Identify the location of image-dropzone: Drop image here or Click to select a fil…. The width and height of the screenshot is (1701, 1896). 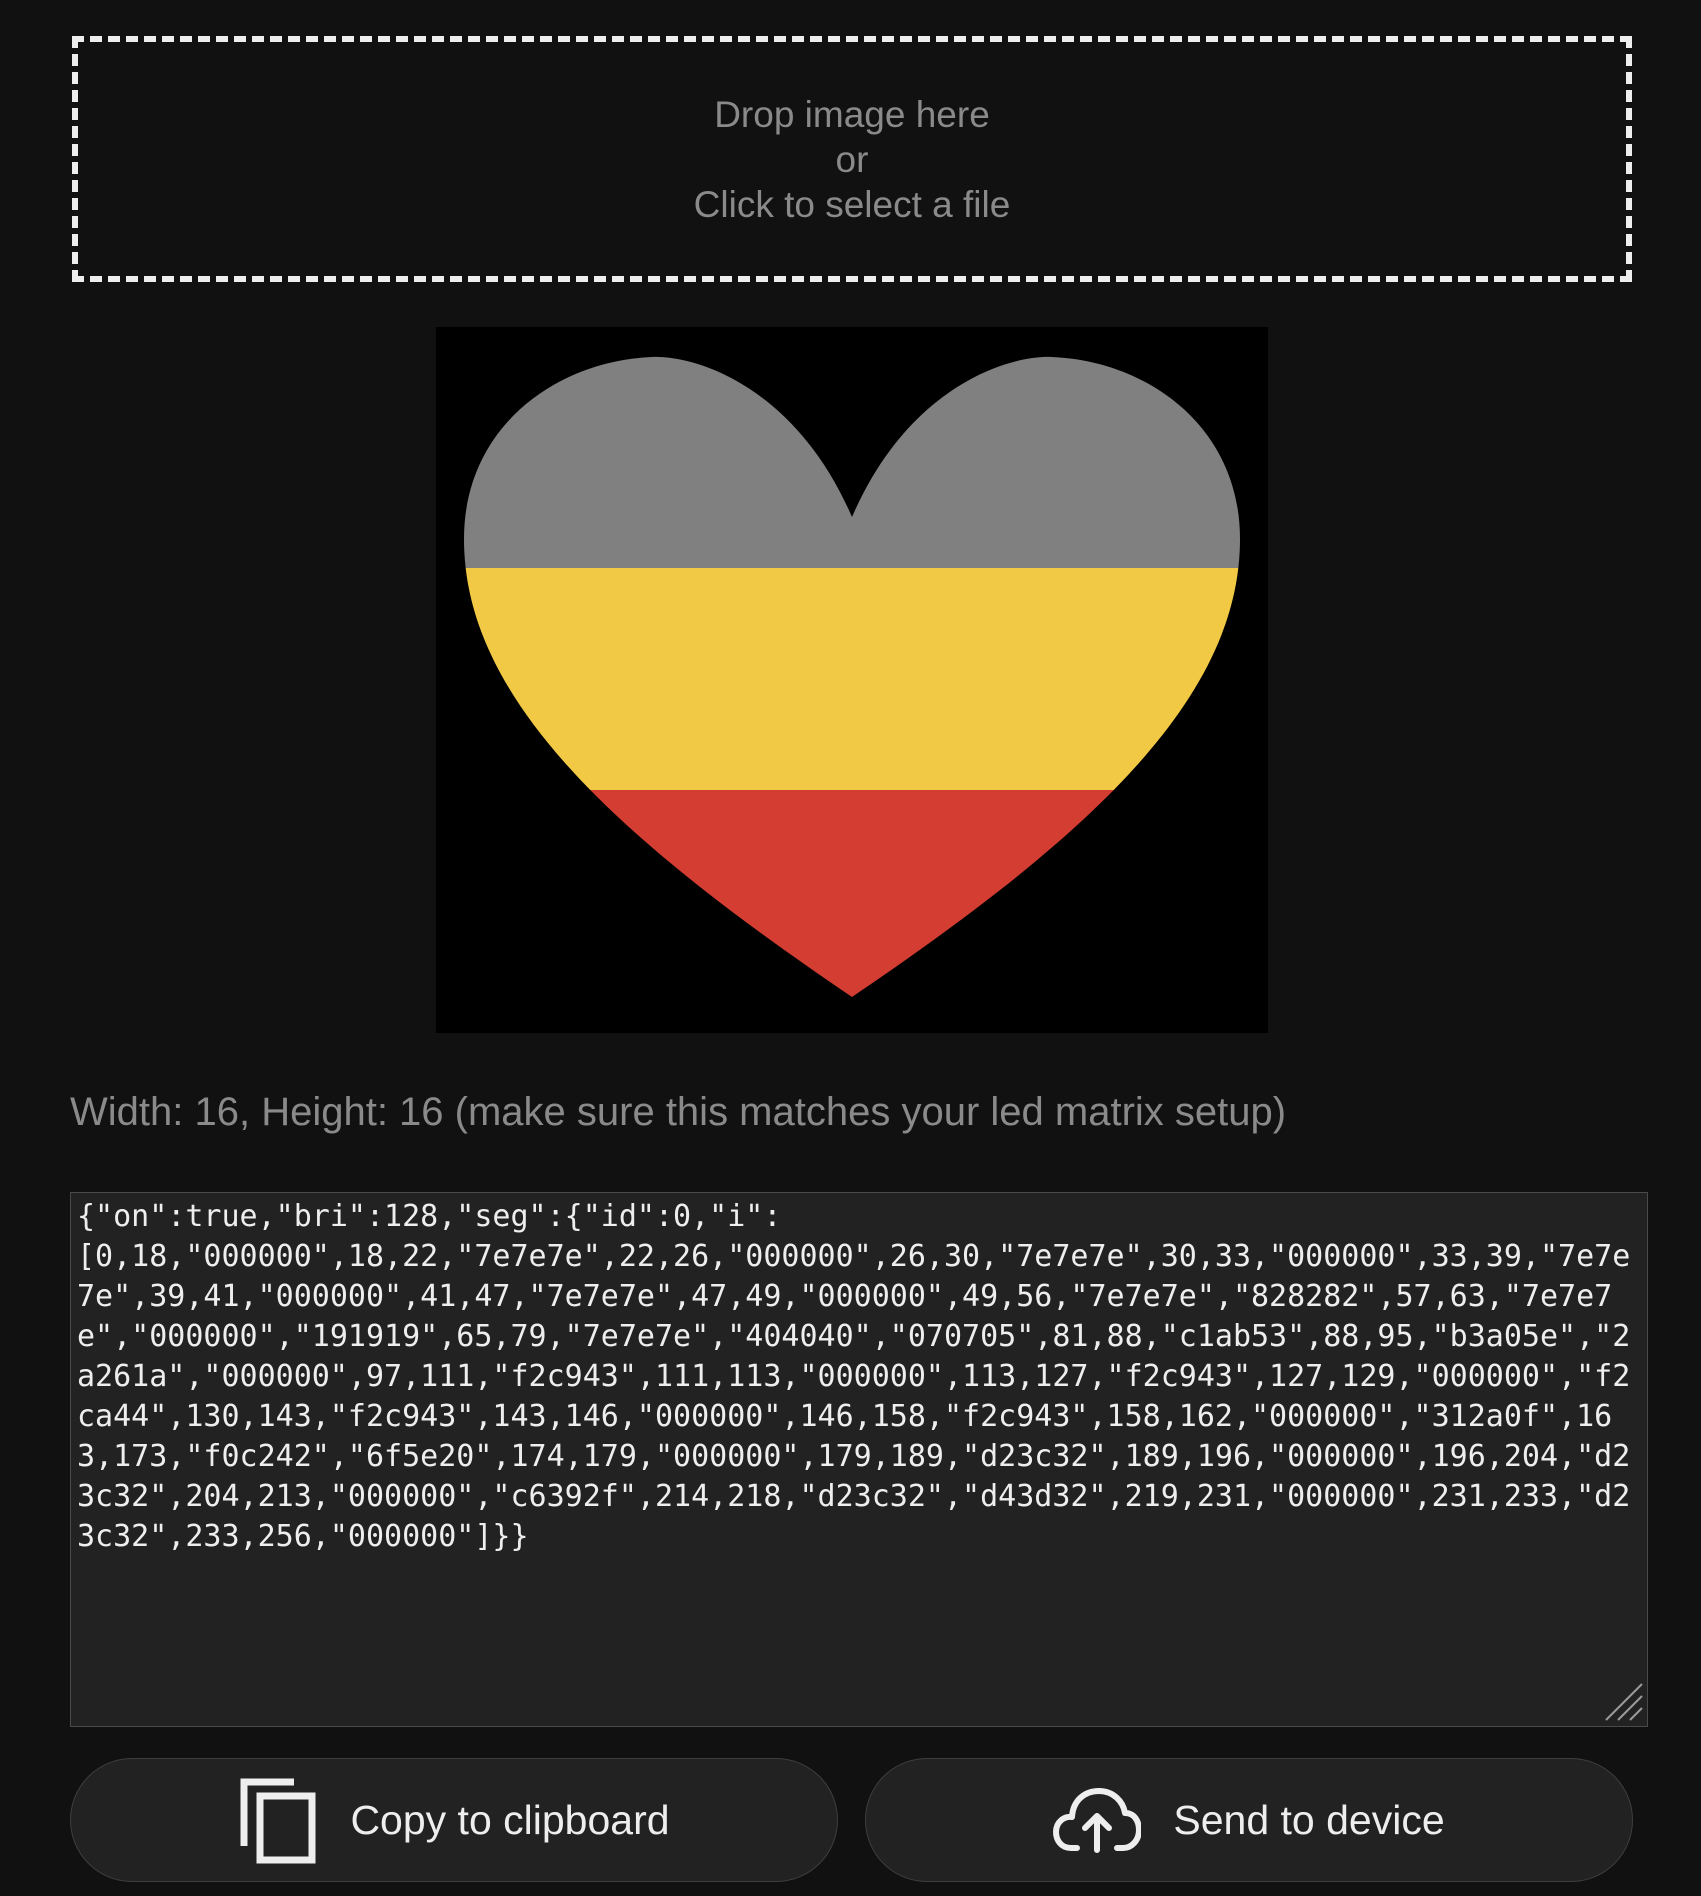
(852, 159).